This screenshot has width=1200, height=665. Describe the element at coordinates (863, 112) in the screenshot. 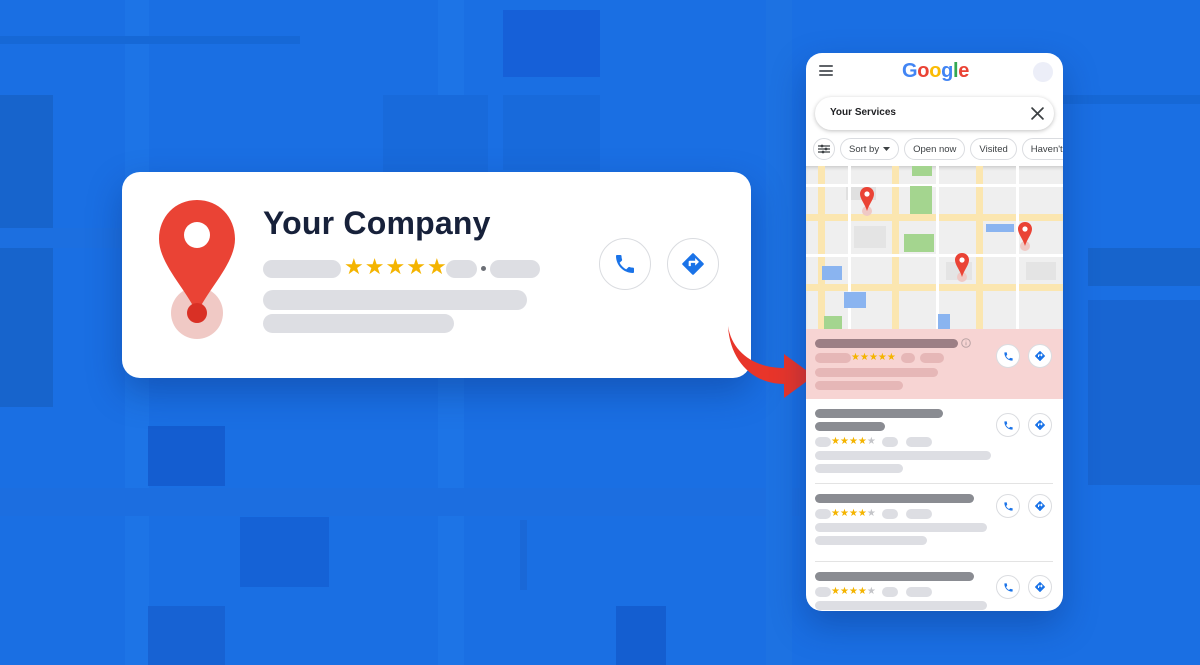

I see `search-query: Your Services` at that location.